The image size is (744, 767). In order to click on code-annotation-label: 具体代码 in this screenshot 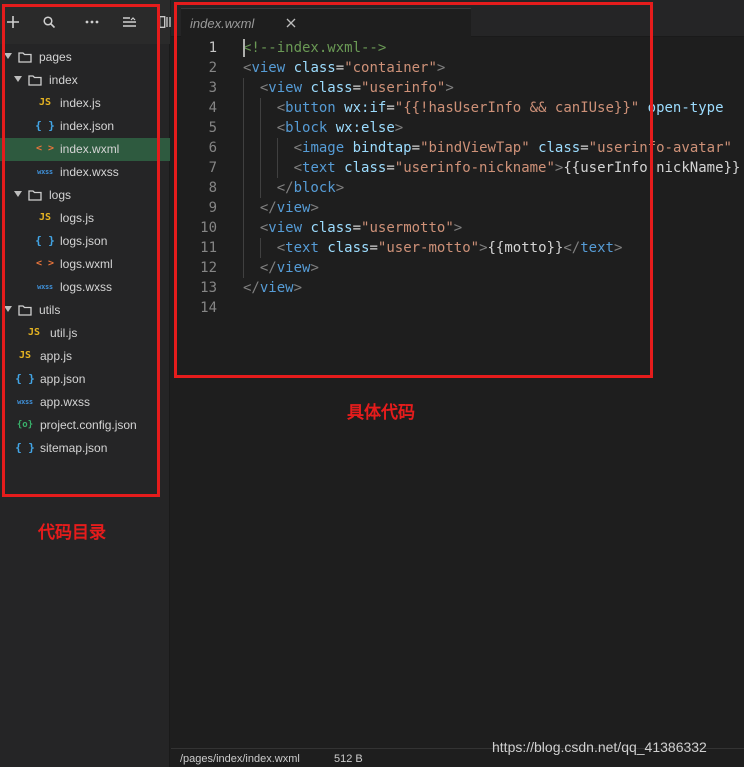, I will do `click(381, 413)`.